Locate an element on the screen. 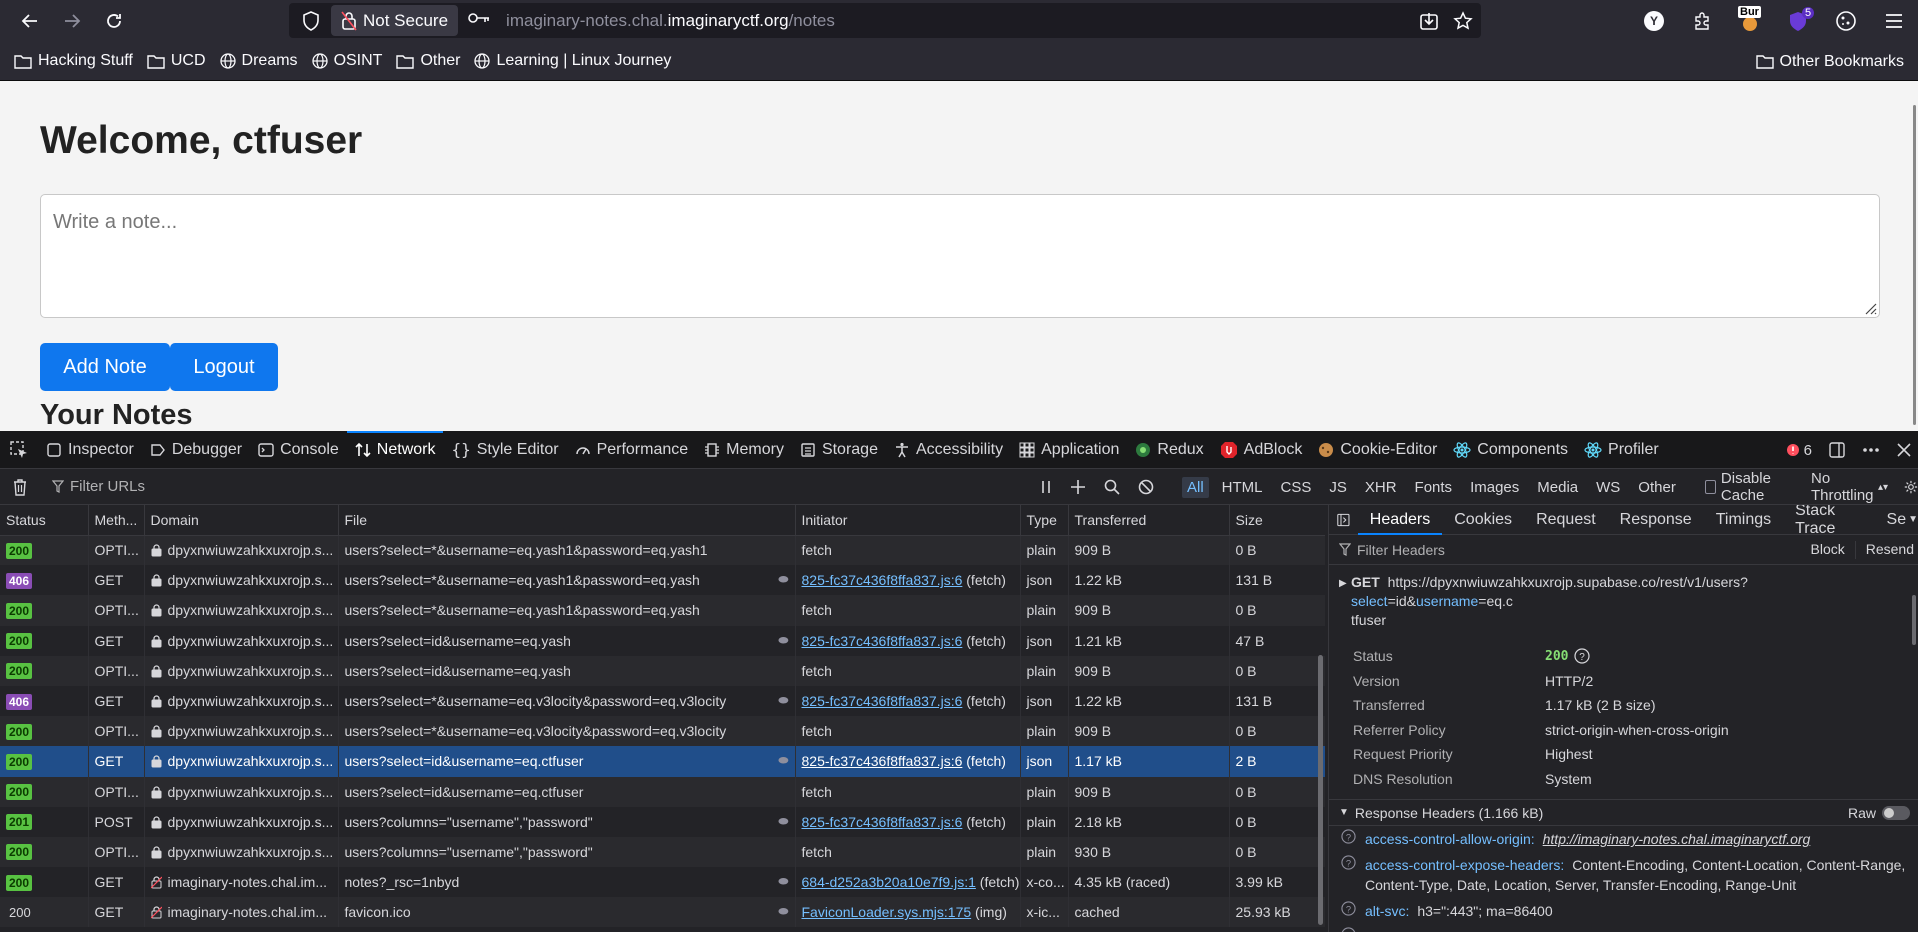 Image resolution: width=1918 pixels, height=932 pixels. filter-html: HTML is located at coordinates (1242, 487).